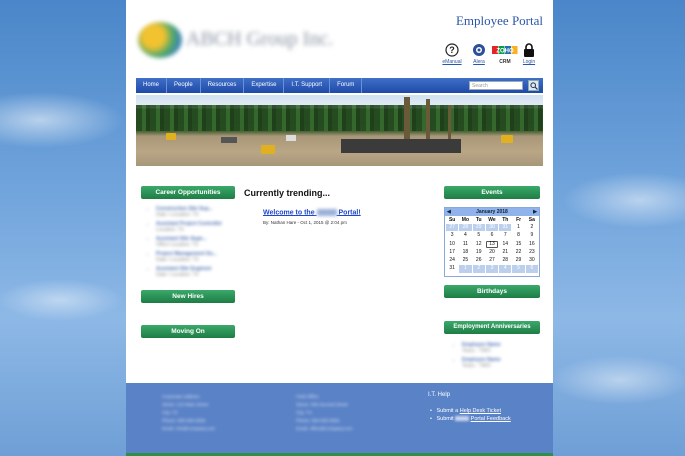  I want to click on nav-item-home: Home, so click(152, 85).